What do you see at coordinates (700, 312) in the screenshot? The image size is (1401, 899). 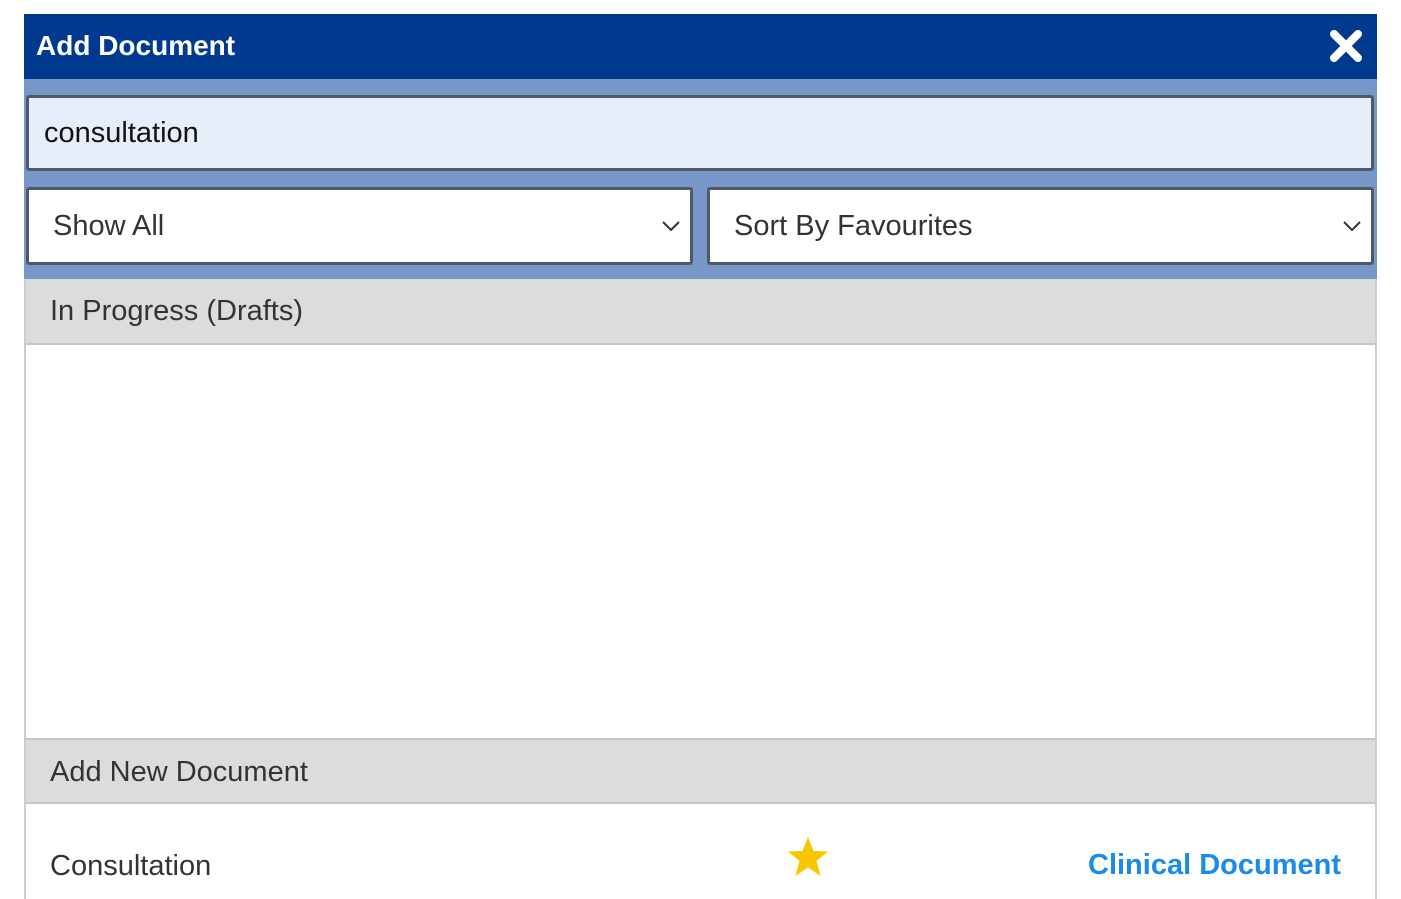 I see `drafts-section-header: In Progress (Drafts)` at bounding box center [700, 312].